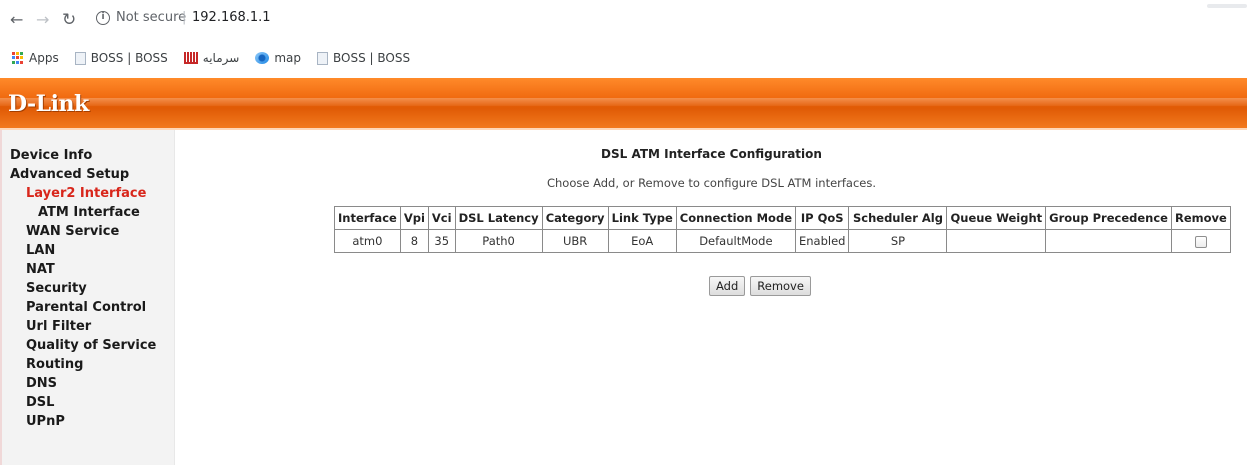 The width and height of the screenshot is (1247, 465). What do you see at coordinates (575, 218) in the screenshot?
I see `column-header: Category` at bounding box center [575, 218].